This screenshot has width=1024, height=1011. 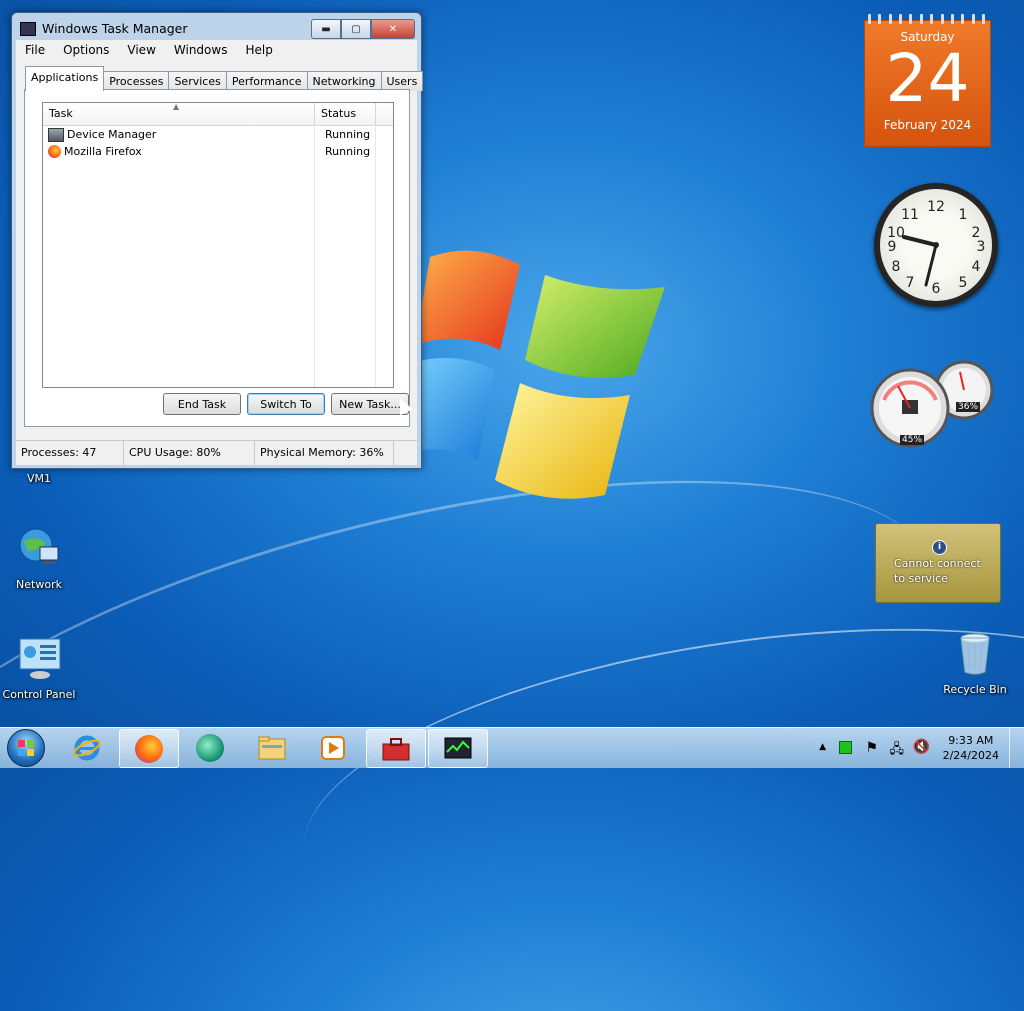 I want to click on taskbar-media-player, so click(x=333, y=747).